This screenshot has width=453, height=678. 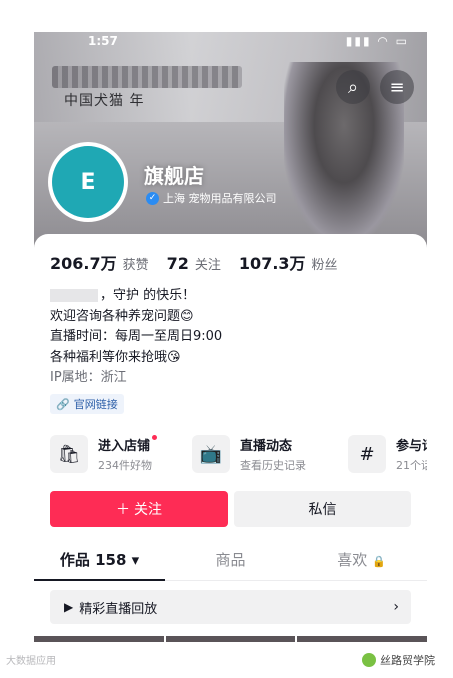 What do you see at coordinates (325, 263) in the screenshot?
I see `stat-fans-label: 粉丝` at bounding box center [325, 263].